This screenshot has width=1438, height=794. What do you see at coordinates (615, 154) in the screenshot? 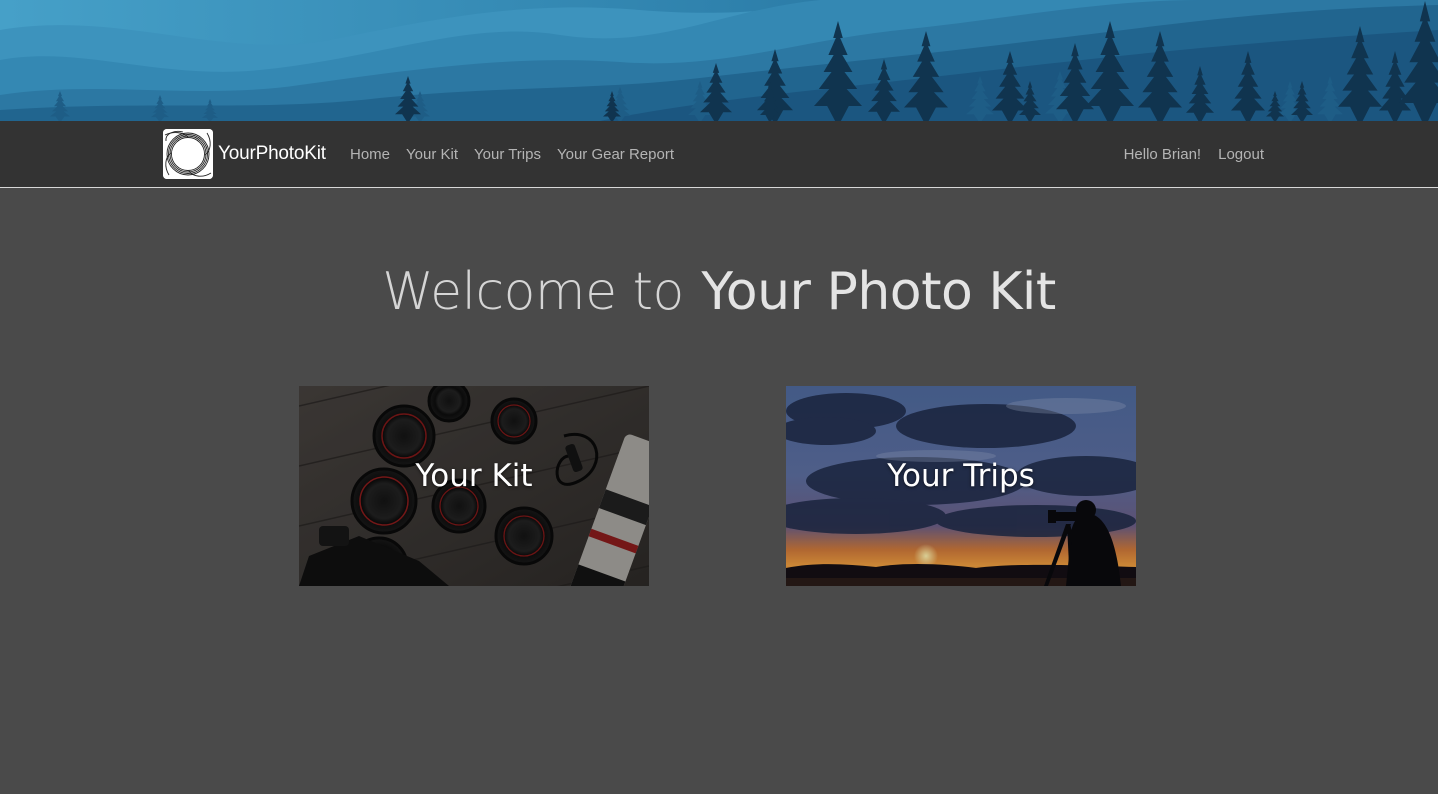
I see `nav-gear-report-link: Your Gear Report` at bounding box center [615, 154].